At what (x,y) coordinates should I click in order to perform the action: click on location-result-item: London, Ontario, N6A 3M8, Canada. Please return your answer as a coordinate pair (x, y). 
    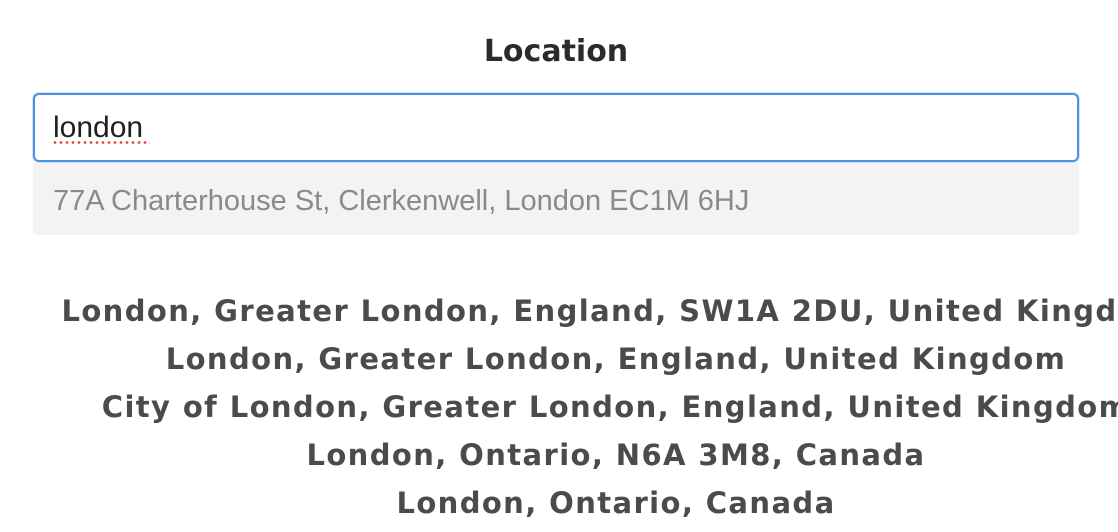
    Looking at the image, I should click on (559, 455).